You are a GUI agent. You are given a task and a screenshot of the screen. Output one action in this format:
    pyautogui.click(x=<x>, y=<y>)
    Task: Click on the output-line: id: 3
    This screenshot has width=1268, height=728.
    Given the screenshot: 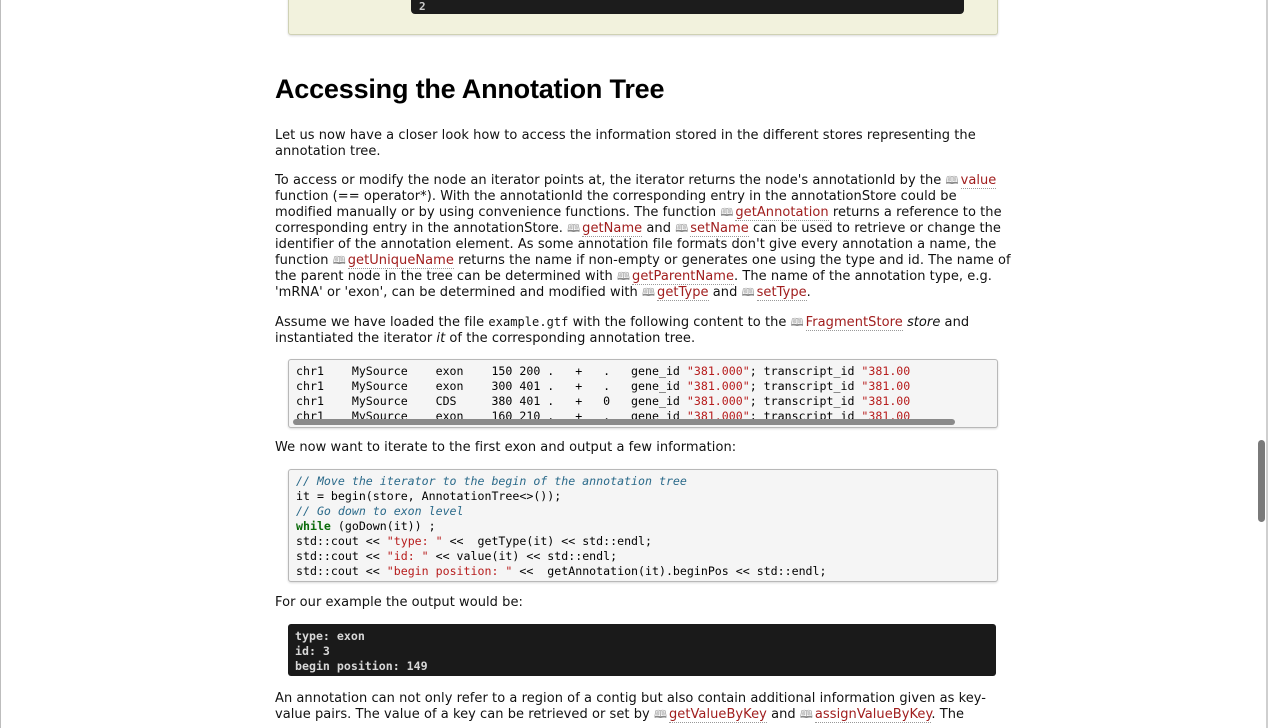 What is the action you would take?
    pyautogui.click(x=312, y=651)
    